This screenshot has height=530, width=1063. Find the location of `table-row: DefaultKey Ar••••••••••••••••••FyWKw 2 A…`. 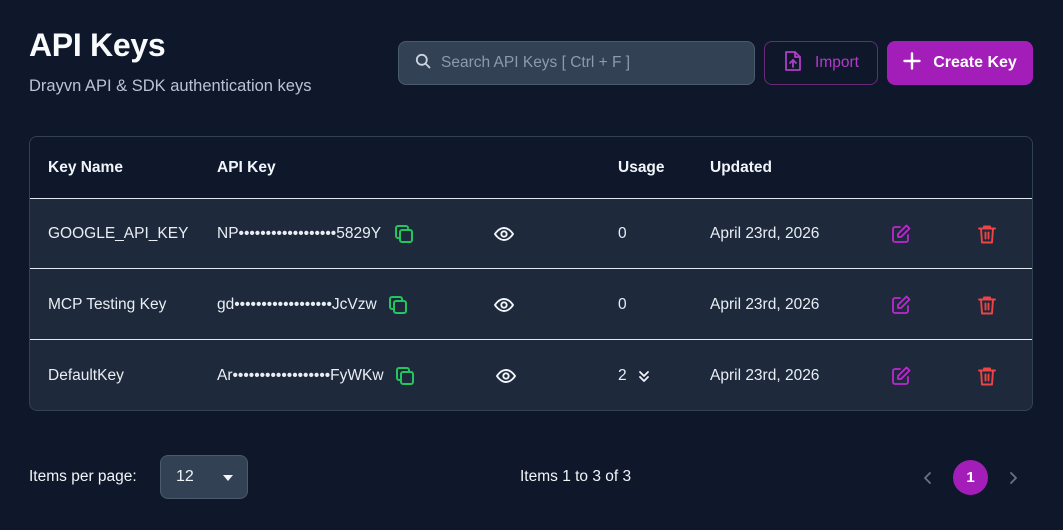

table-row: DefaultKey Ar••••••••••••••••••FyWKw 2 A… is located at coordinates (531, 375).